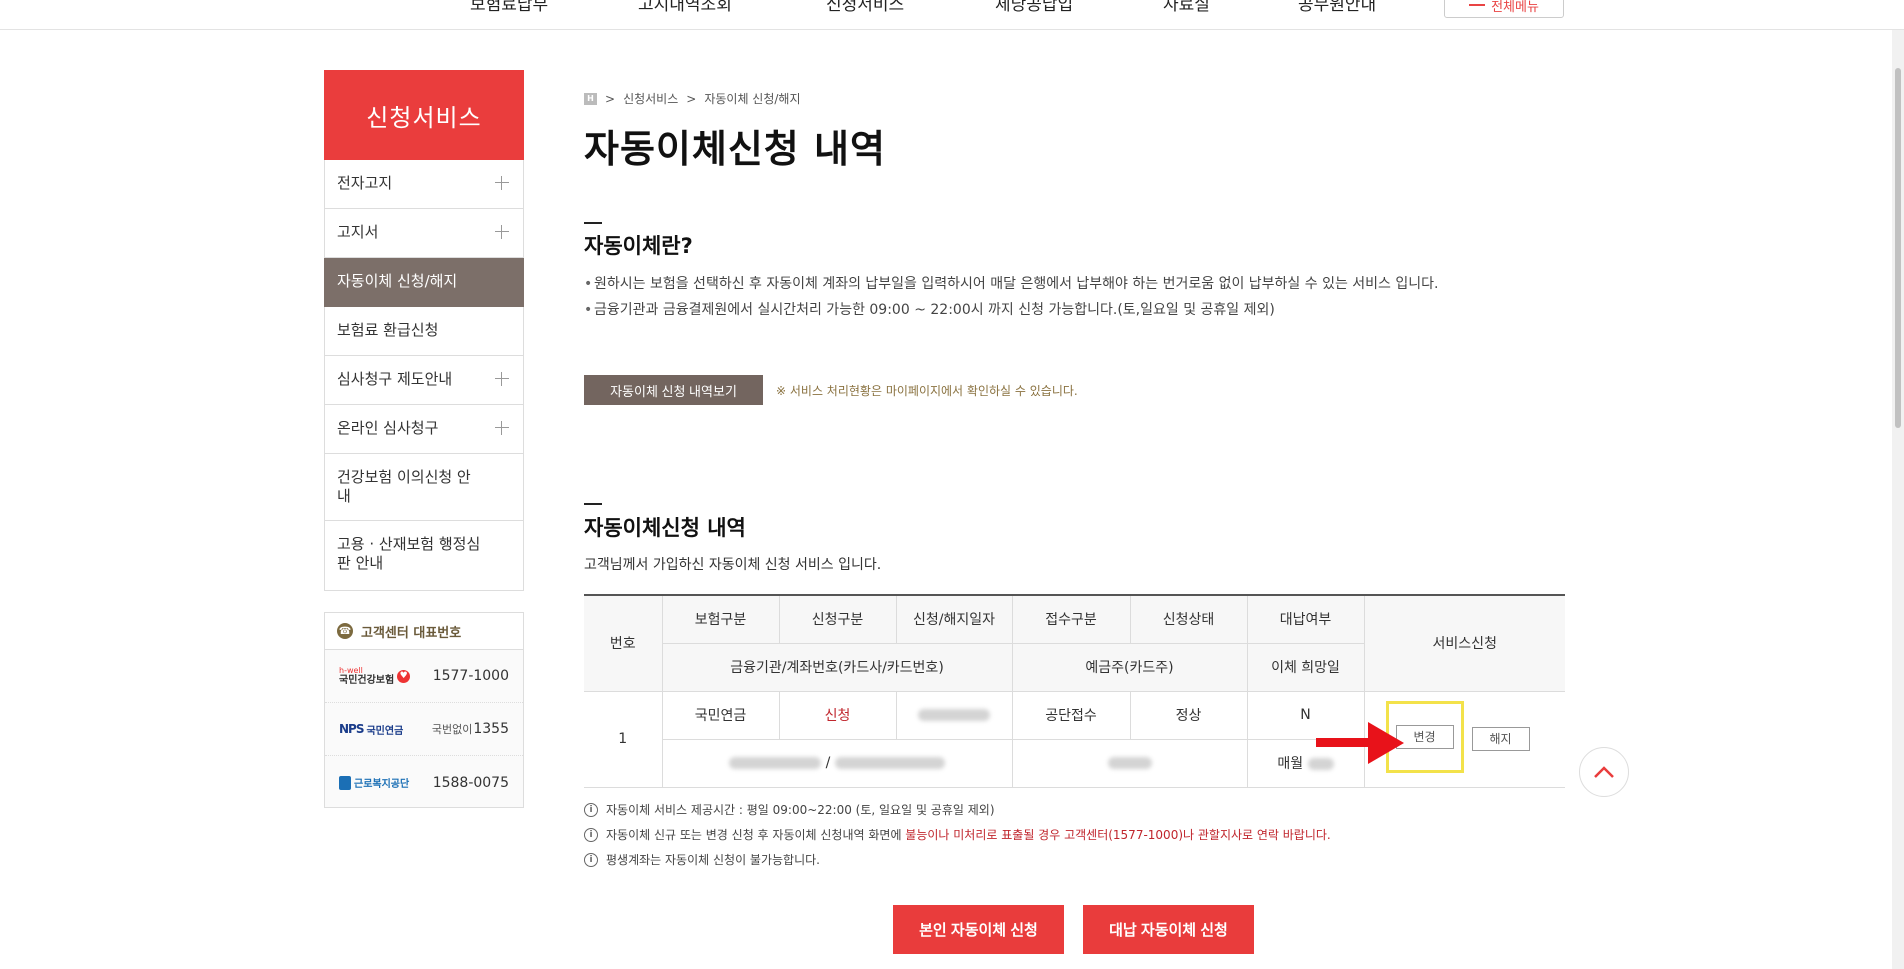 The height and width of the screenshot is (969, 1904). Describe the element at coordinates (837, 619) in the screenshot. I see `header-apply-type: 신청구분` at that location.